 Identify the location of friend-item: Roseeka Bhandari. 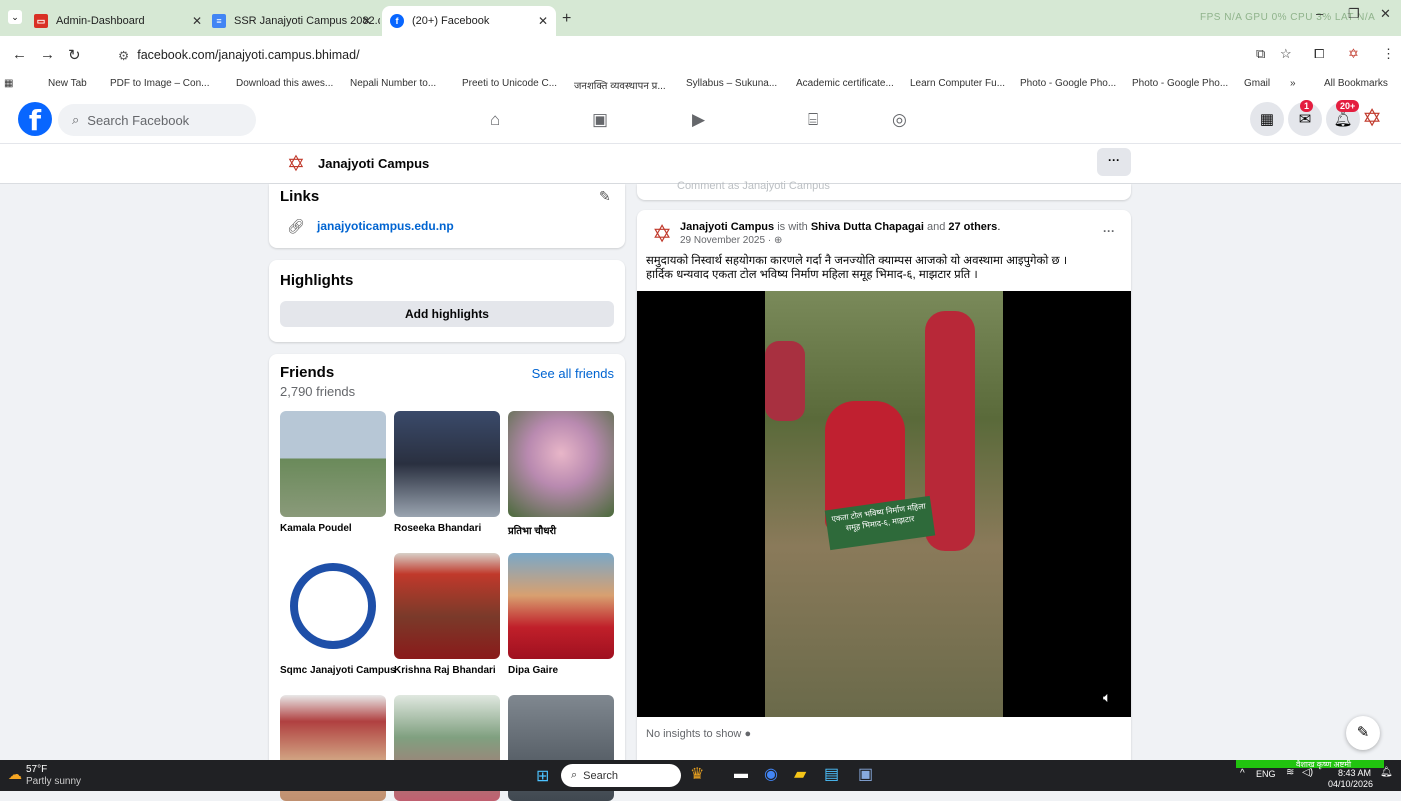
(447, 472).